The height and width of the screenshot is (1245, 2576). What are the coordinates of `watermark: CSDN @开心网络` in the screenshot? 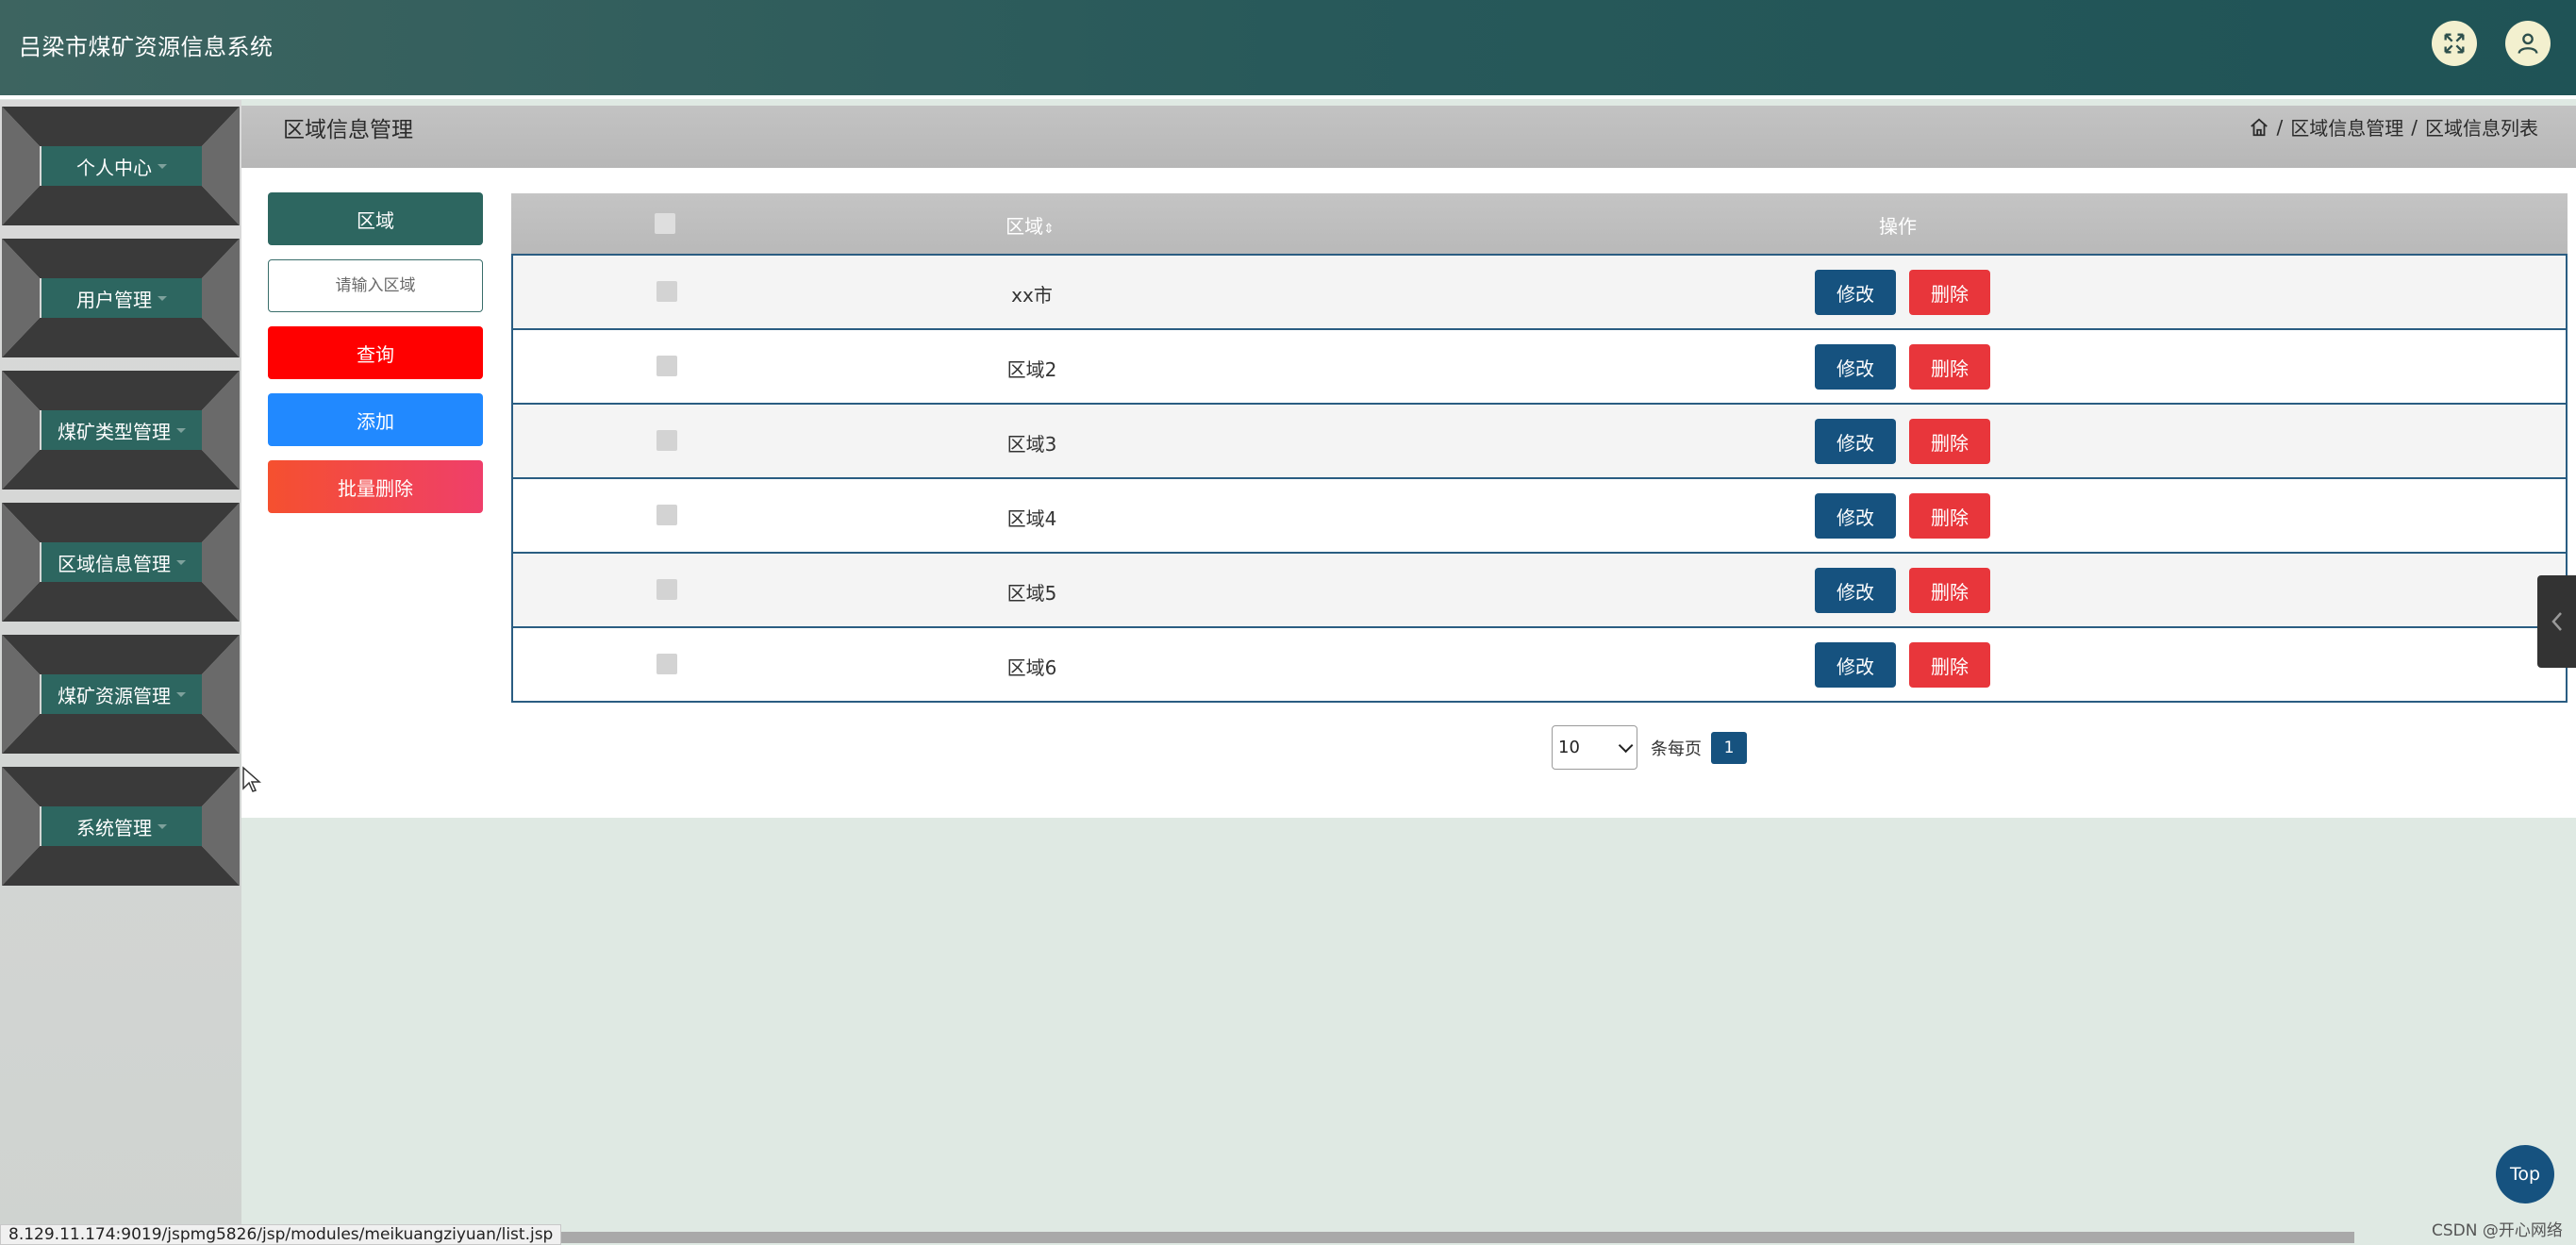 It's located at (2497, 1231).